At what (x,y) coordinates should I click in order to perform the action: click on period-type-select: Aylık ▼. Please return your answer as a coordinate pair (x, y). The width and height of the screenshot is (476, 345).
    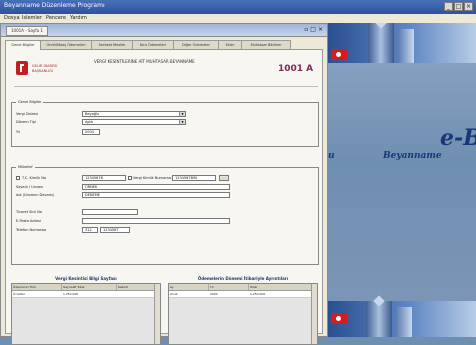
    Looking at the image, I should click on (134, 122).